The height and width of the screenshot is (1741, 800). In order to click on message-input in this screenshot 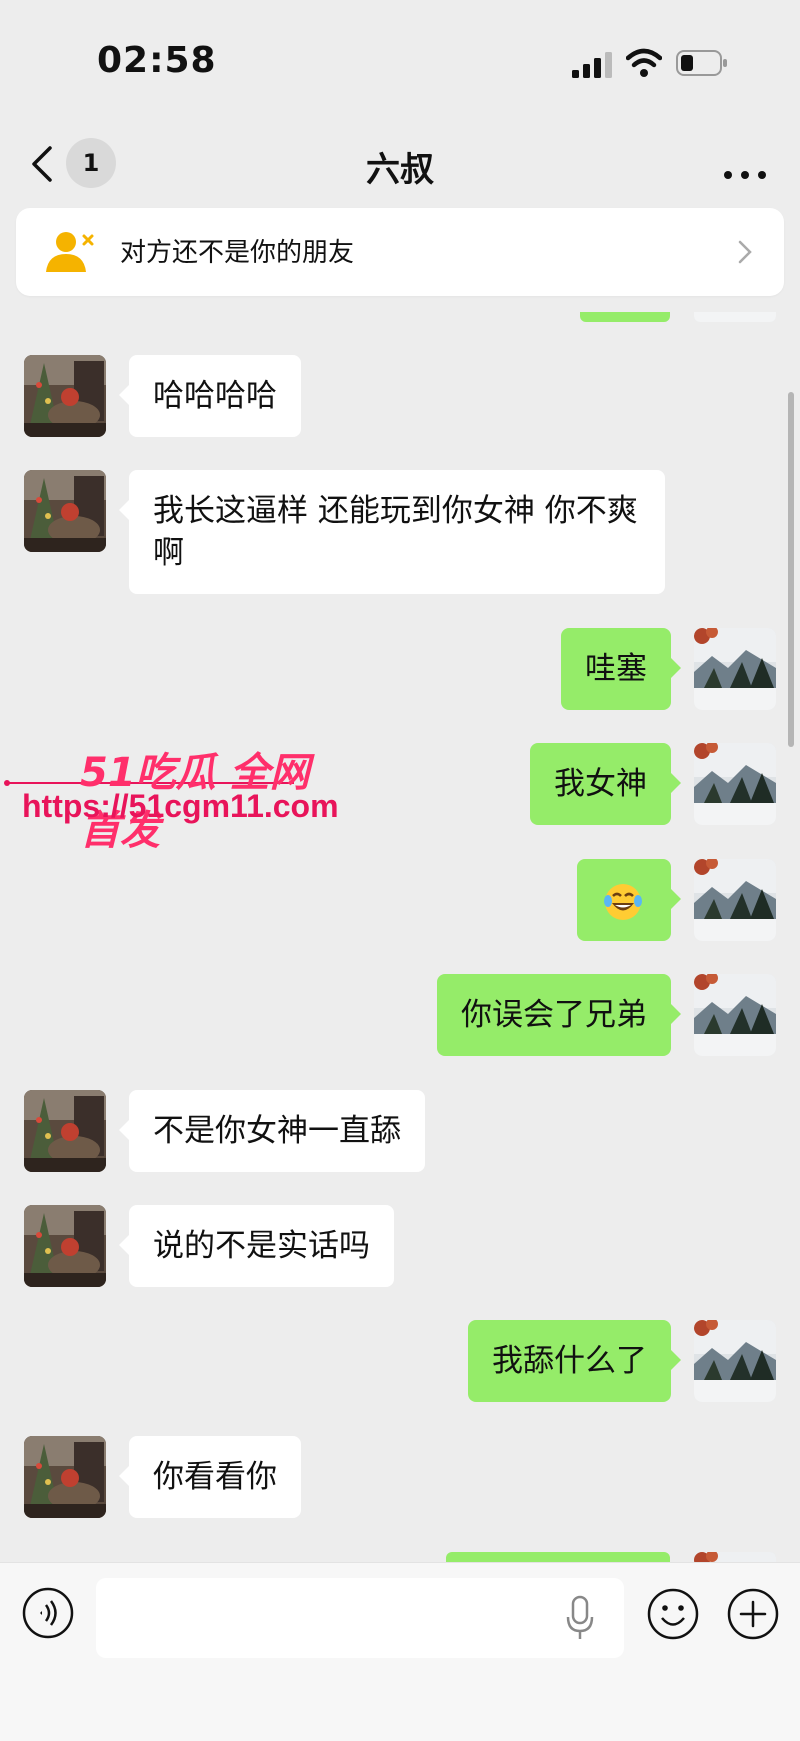, I will do `click(360, 1618)`.